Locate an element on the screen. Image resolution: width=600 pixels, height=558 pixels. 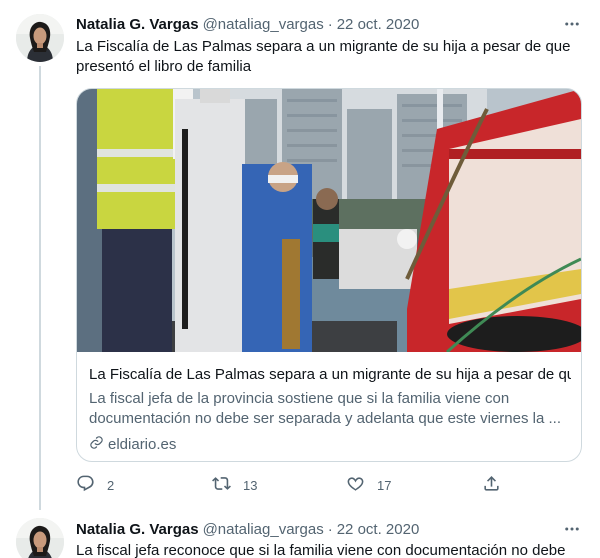
like-button: 17 is located at coordinates (368, 485).